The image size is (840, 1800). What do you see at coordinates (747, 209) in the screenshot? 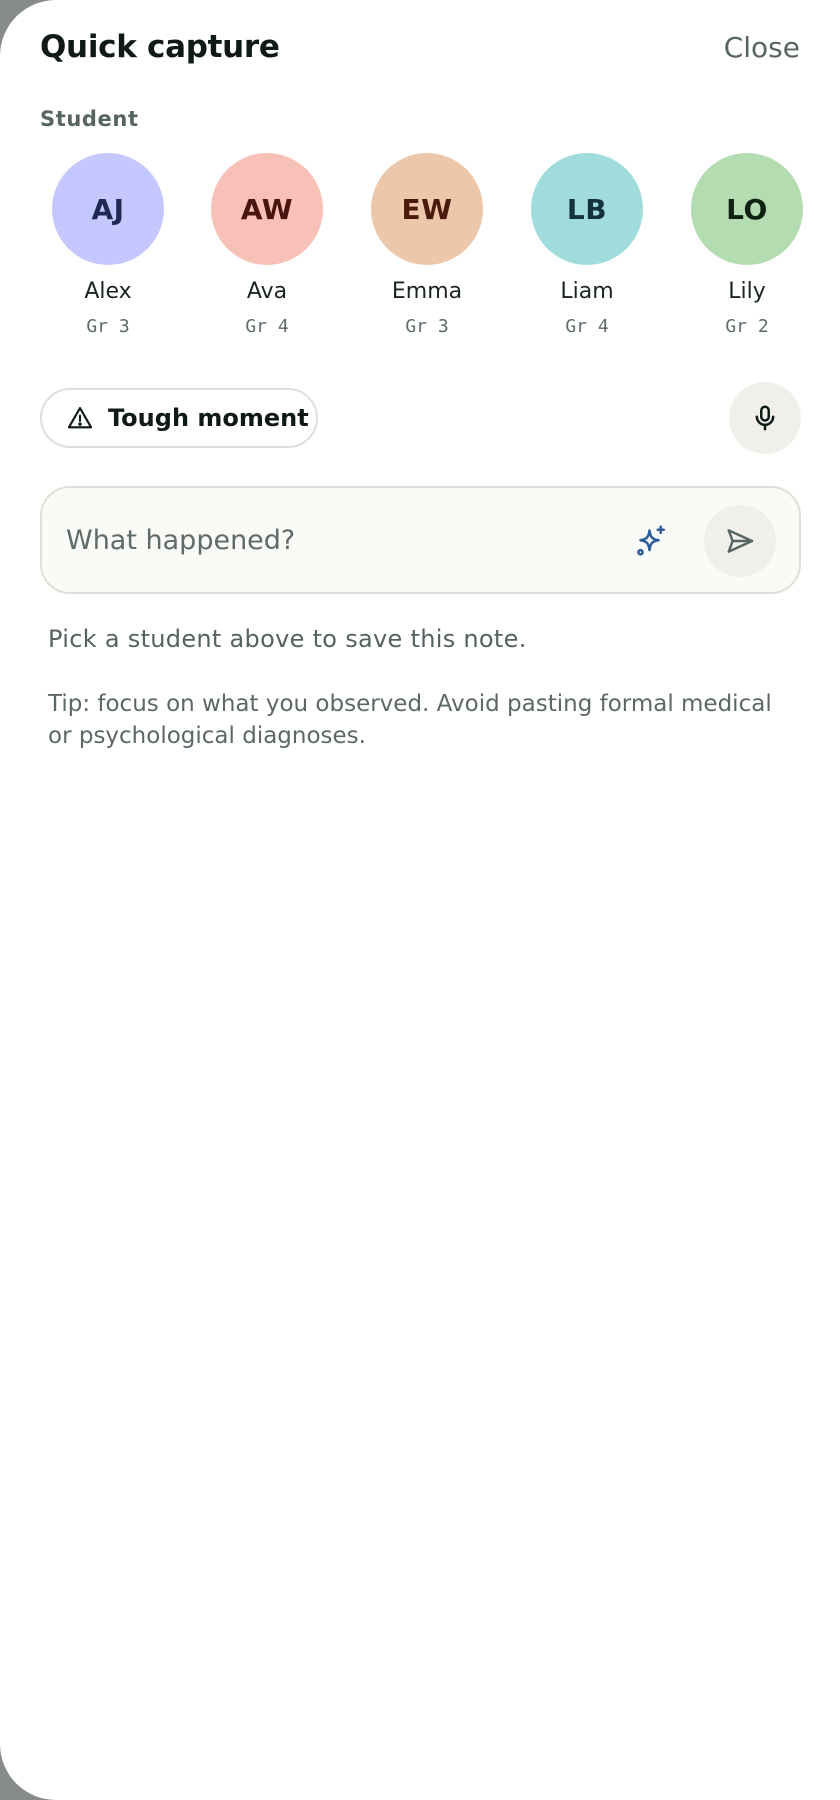
I see `avatar: LO` at bounding box center [747, 209].